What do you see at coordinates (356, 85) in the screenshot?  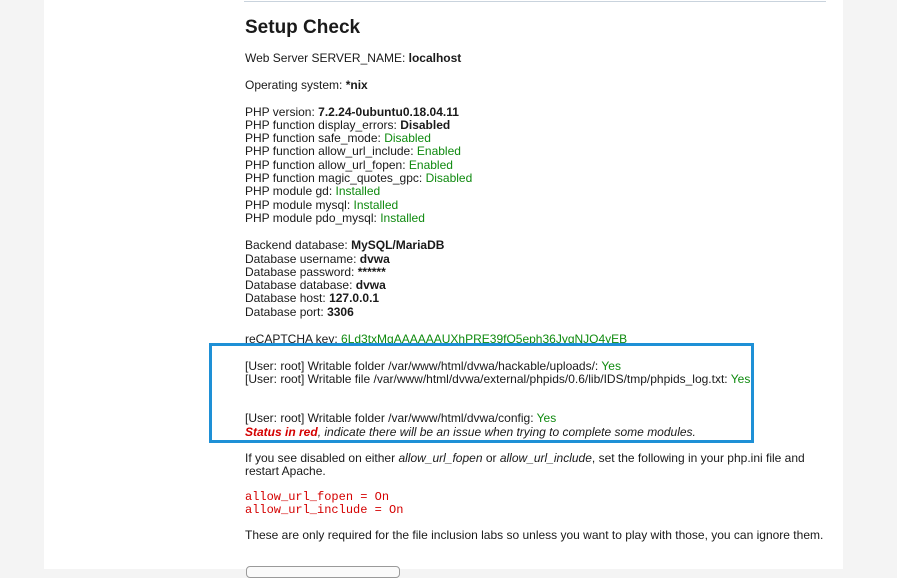 I see `os-value: *nix` at bounding box center [356, 85].